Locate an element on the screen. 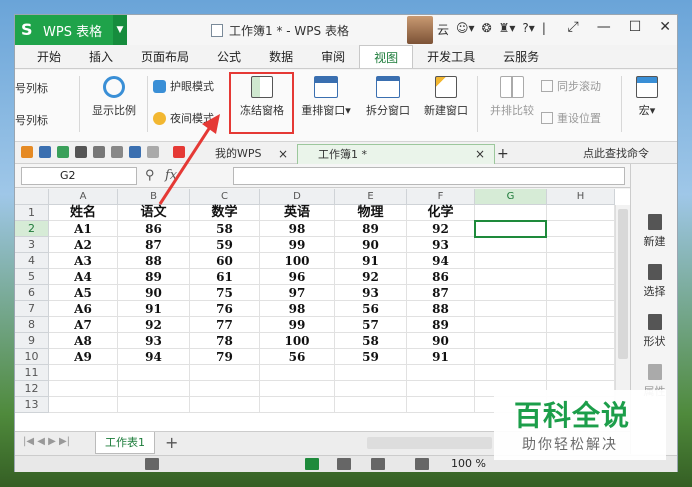 The image size is (692, 487). close-button: ✕ is located at coordinates (665, 27).